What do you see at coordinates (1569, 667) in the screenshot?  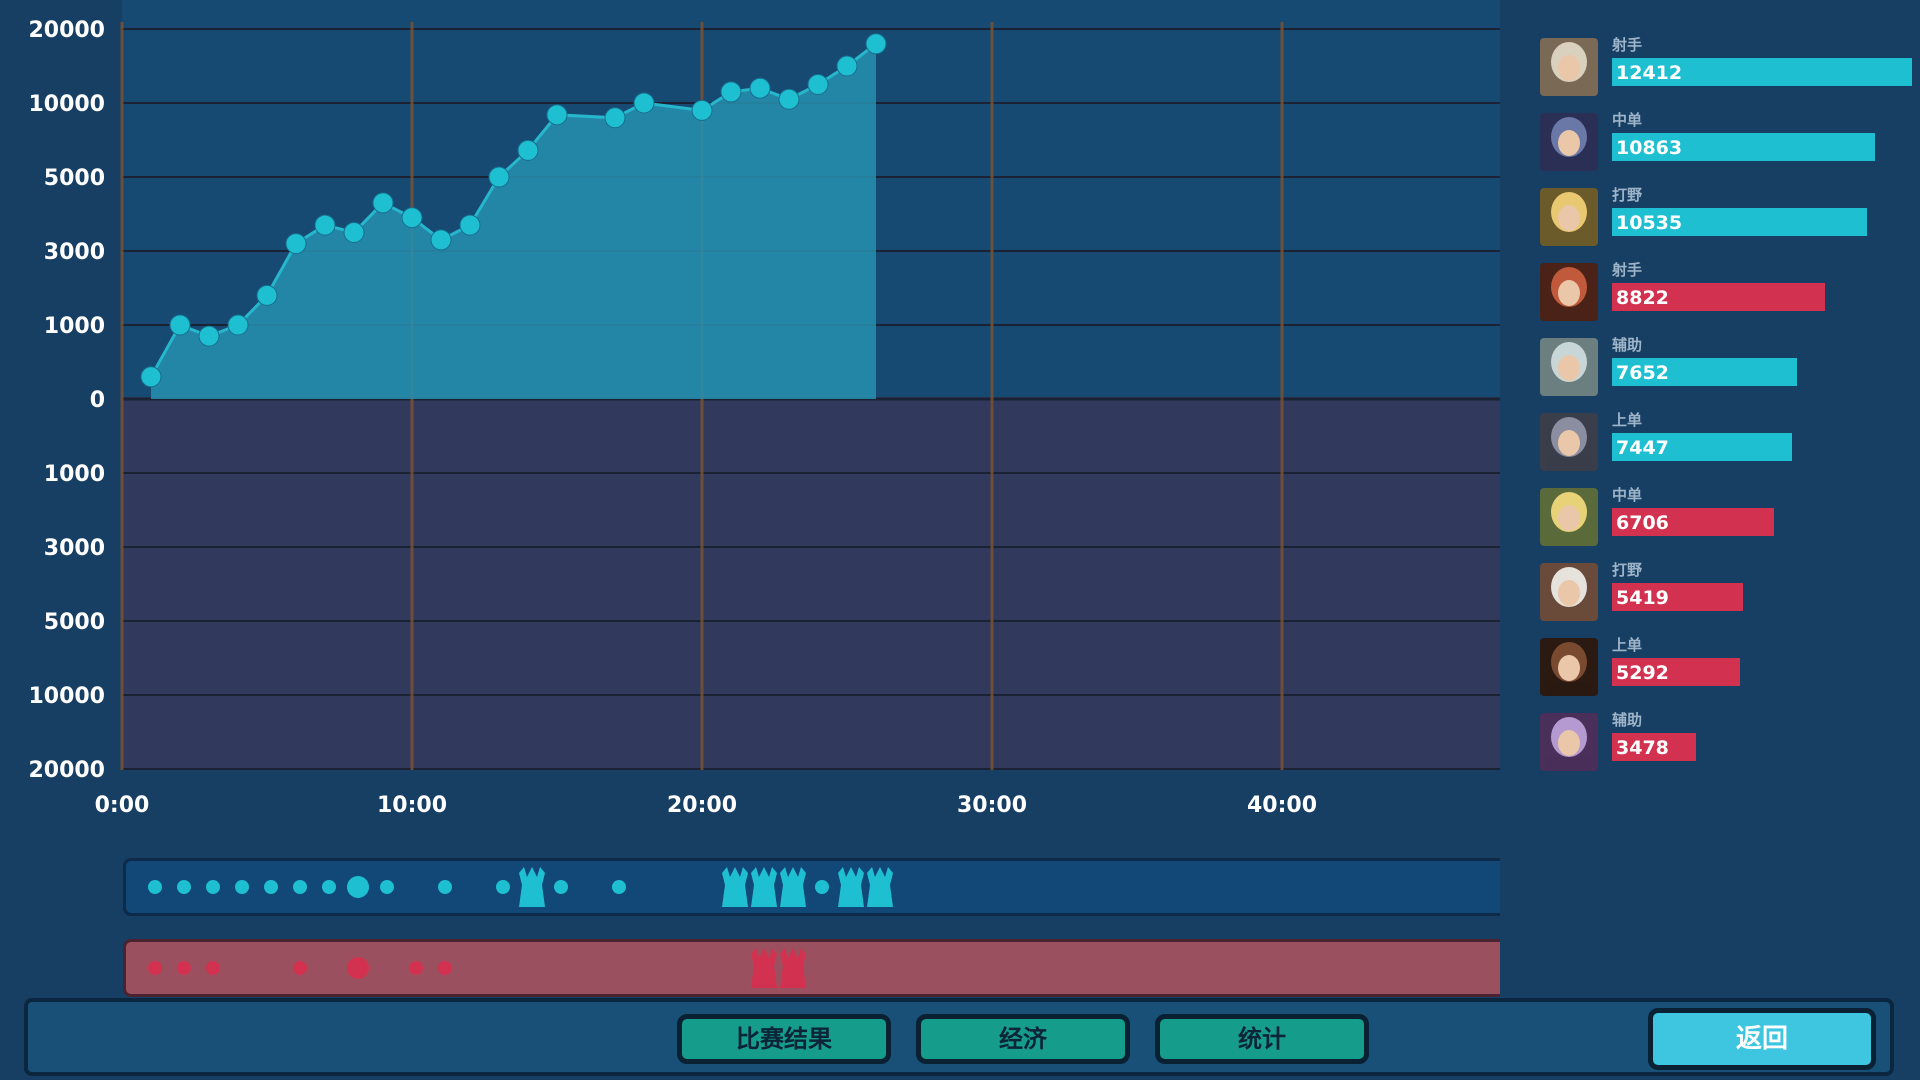 I see `bearded-brute-avatar` at bounding box center [1569, 667].